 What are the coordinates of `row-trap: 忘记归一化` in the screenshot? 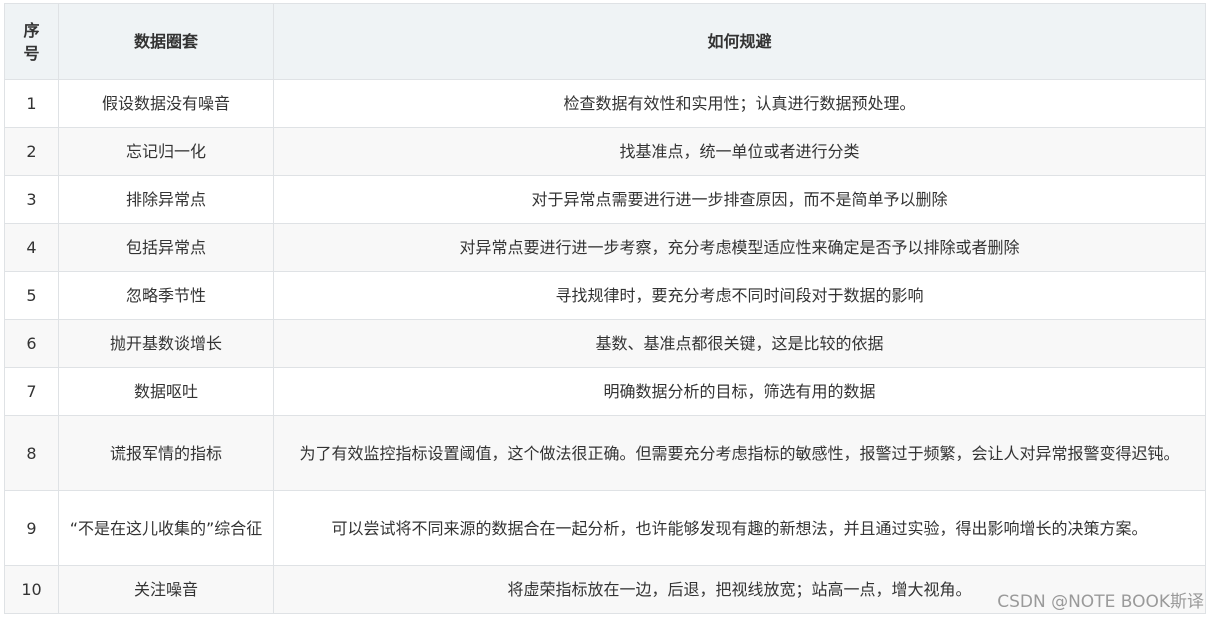 It's located at (166, 151).